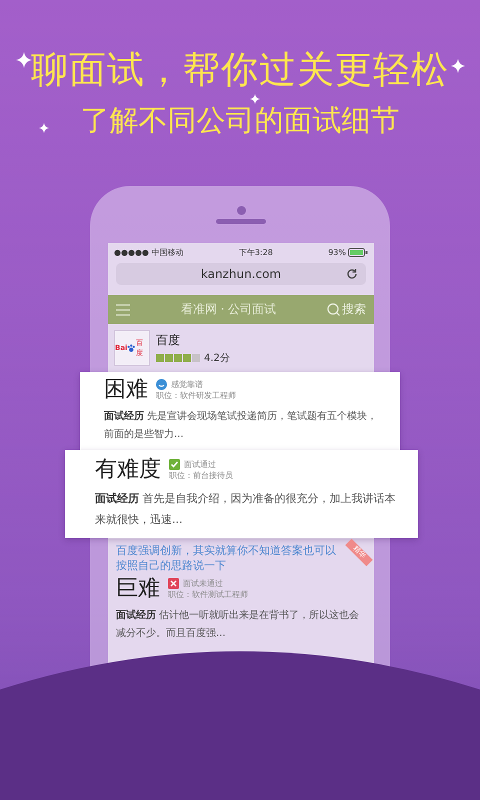  I want to click on address-bar: kanzhun.com, so click(241, 274).